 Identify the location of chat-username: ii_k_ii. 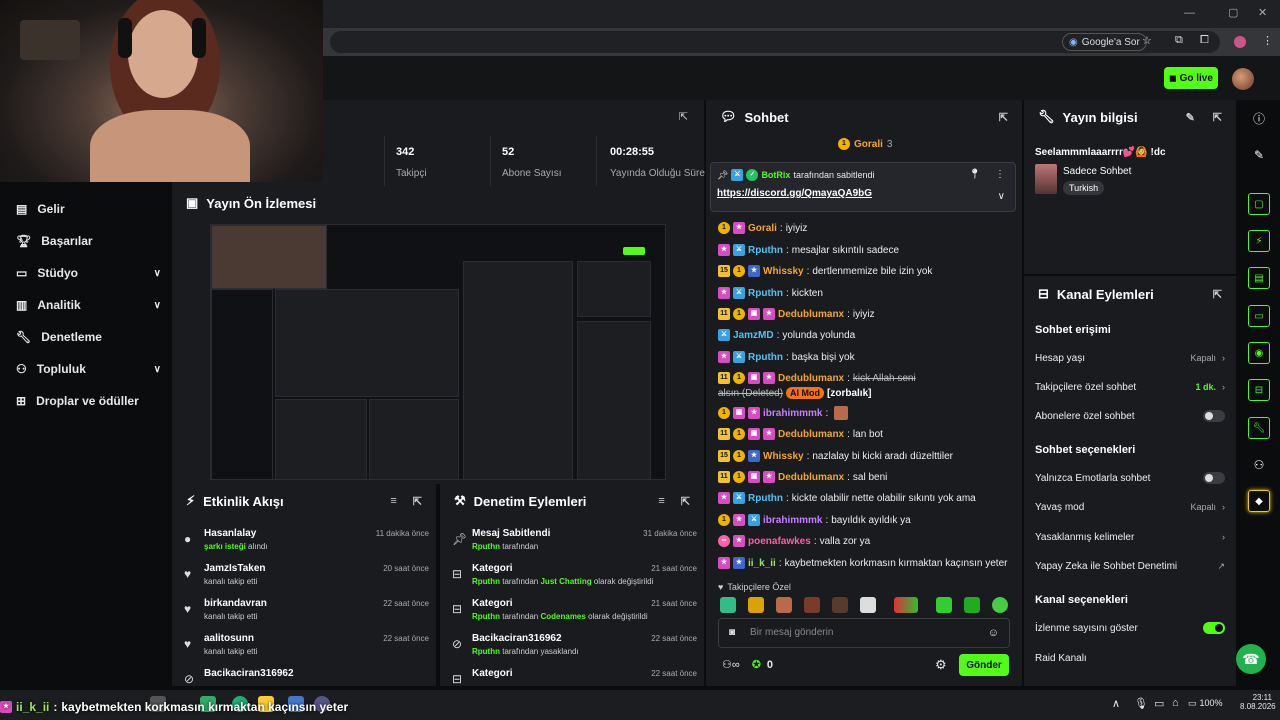
(762, 563).